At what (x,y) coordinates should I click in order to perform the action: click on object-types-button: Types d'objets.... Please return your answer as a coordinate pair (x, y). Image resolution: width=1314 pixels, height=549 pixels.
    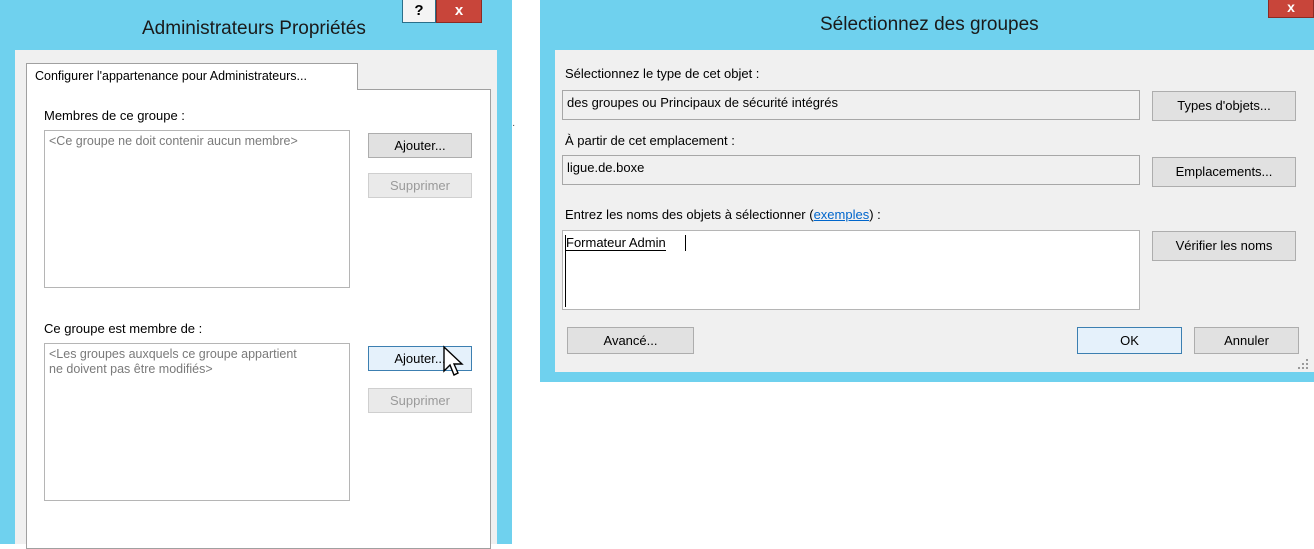
    Looking at the image, I should click on (1224, 106).